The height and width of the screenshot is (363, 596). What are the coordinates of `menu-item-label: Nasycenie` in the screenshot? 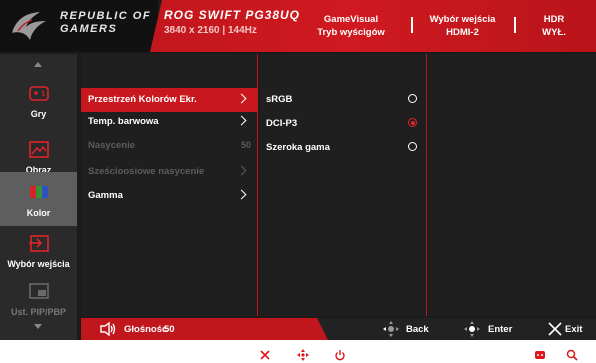 It's located at (112, 145).